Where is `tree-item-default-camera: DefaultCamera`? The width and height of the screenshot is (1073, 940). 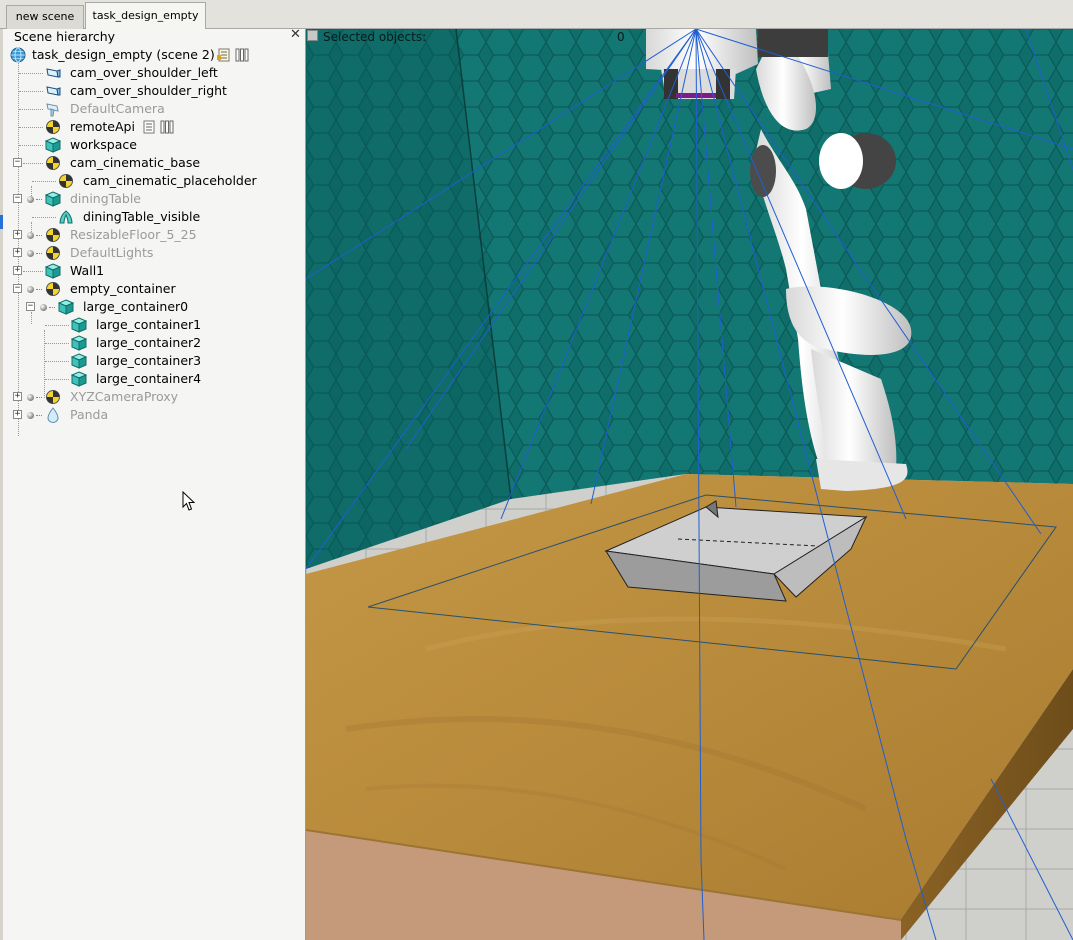 tree-item-default-camera: DefaultCamera is located at coordinates (153, 109).